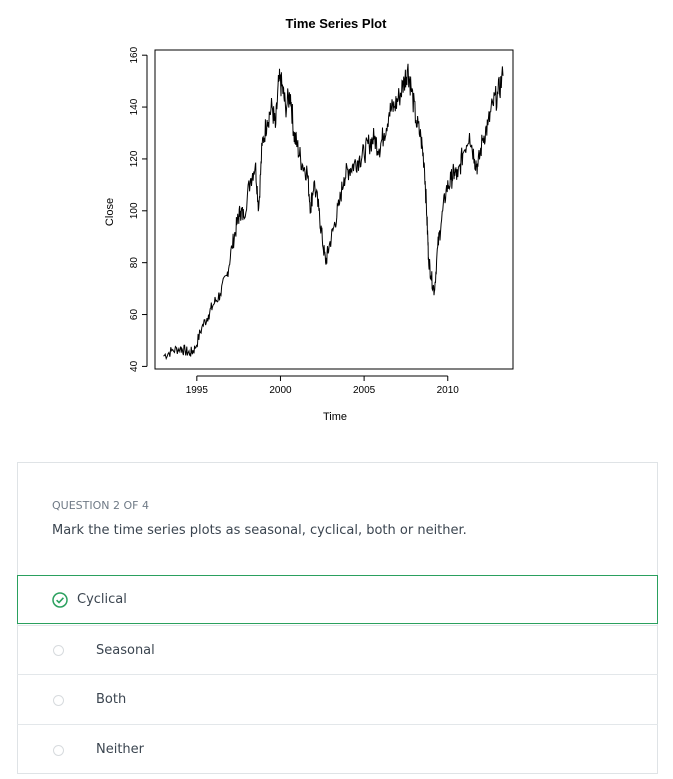 The width and height of the screenshot is (673, 779). Describe the element at coordinates (197, 390) in the screenshot. I see `x-tick-label: 1995` at that location.